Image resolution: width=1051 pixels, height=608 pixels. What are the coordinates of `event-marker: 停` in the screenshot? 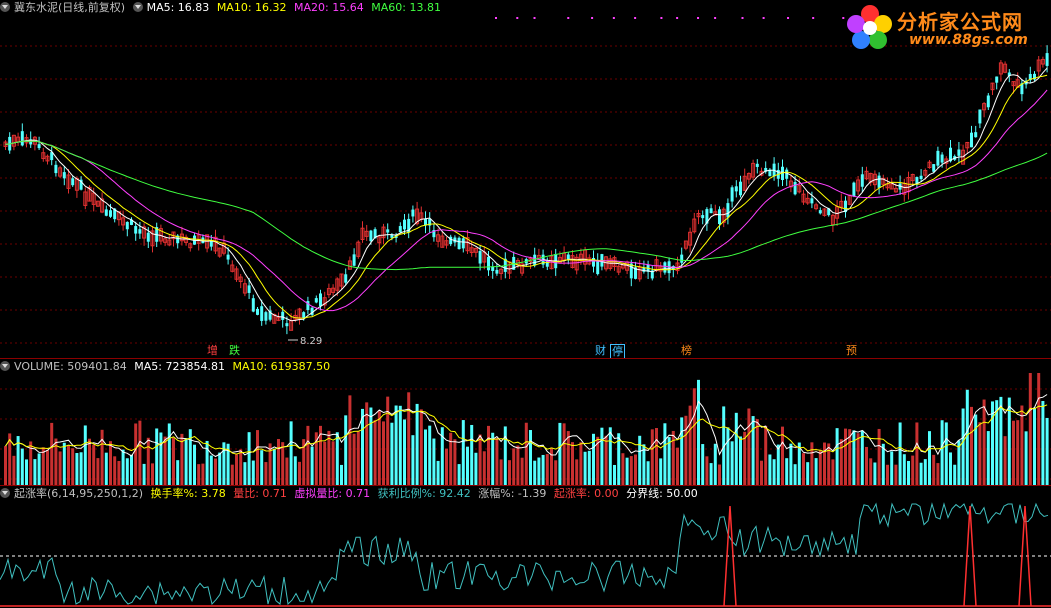 It's located at (617, 351).